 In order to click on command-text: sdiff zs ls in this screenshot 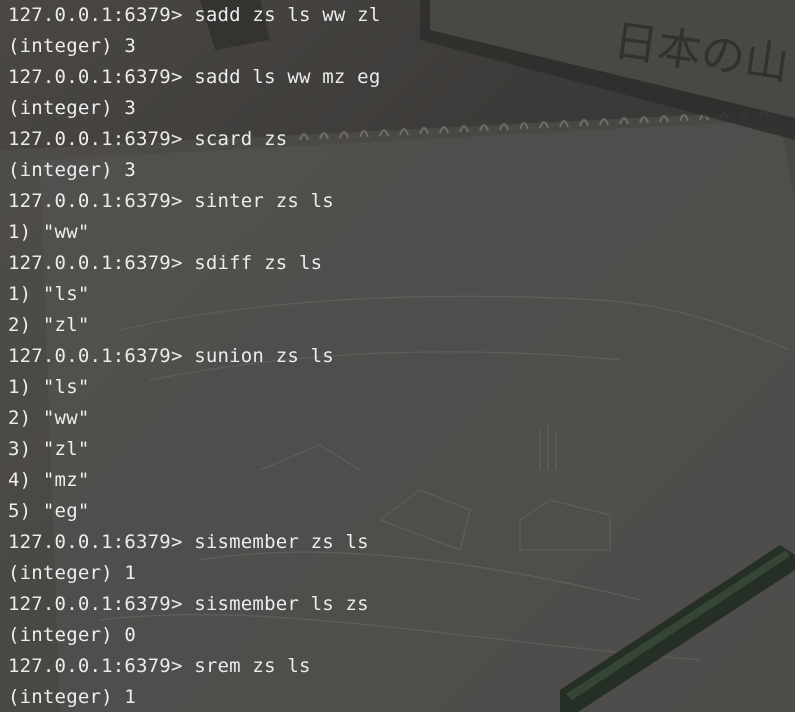, I will do `click(252, 263)`.